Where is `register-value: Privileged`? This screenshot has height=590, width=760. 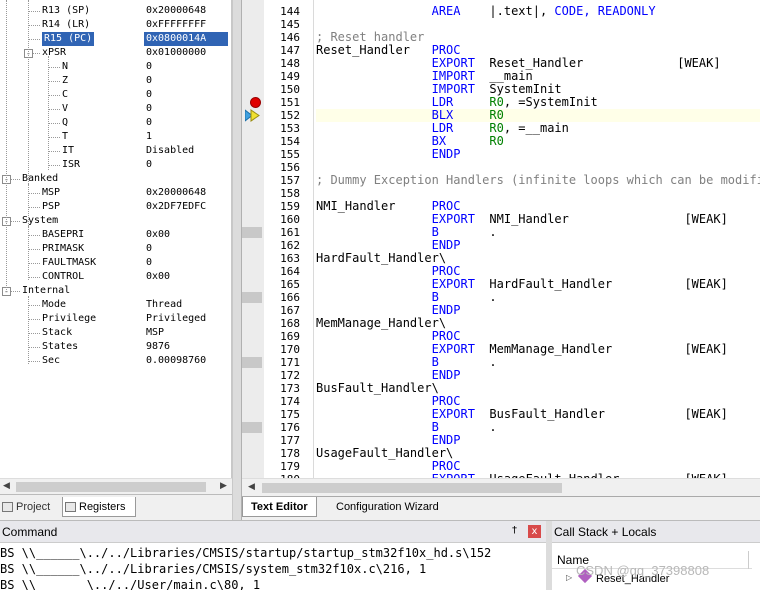
register-value: Privileged is located at coordinates (176, 319).